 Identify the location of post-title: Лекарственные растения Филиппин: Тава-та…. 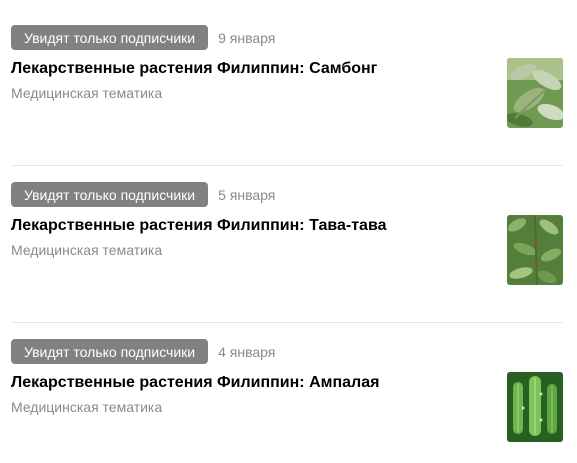
(287, 226).